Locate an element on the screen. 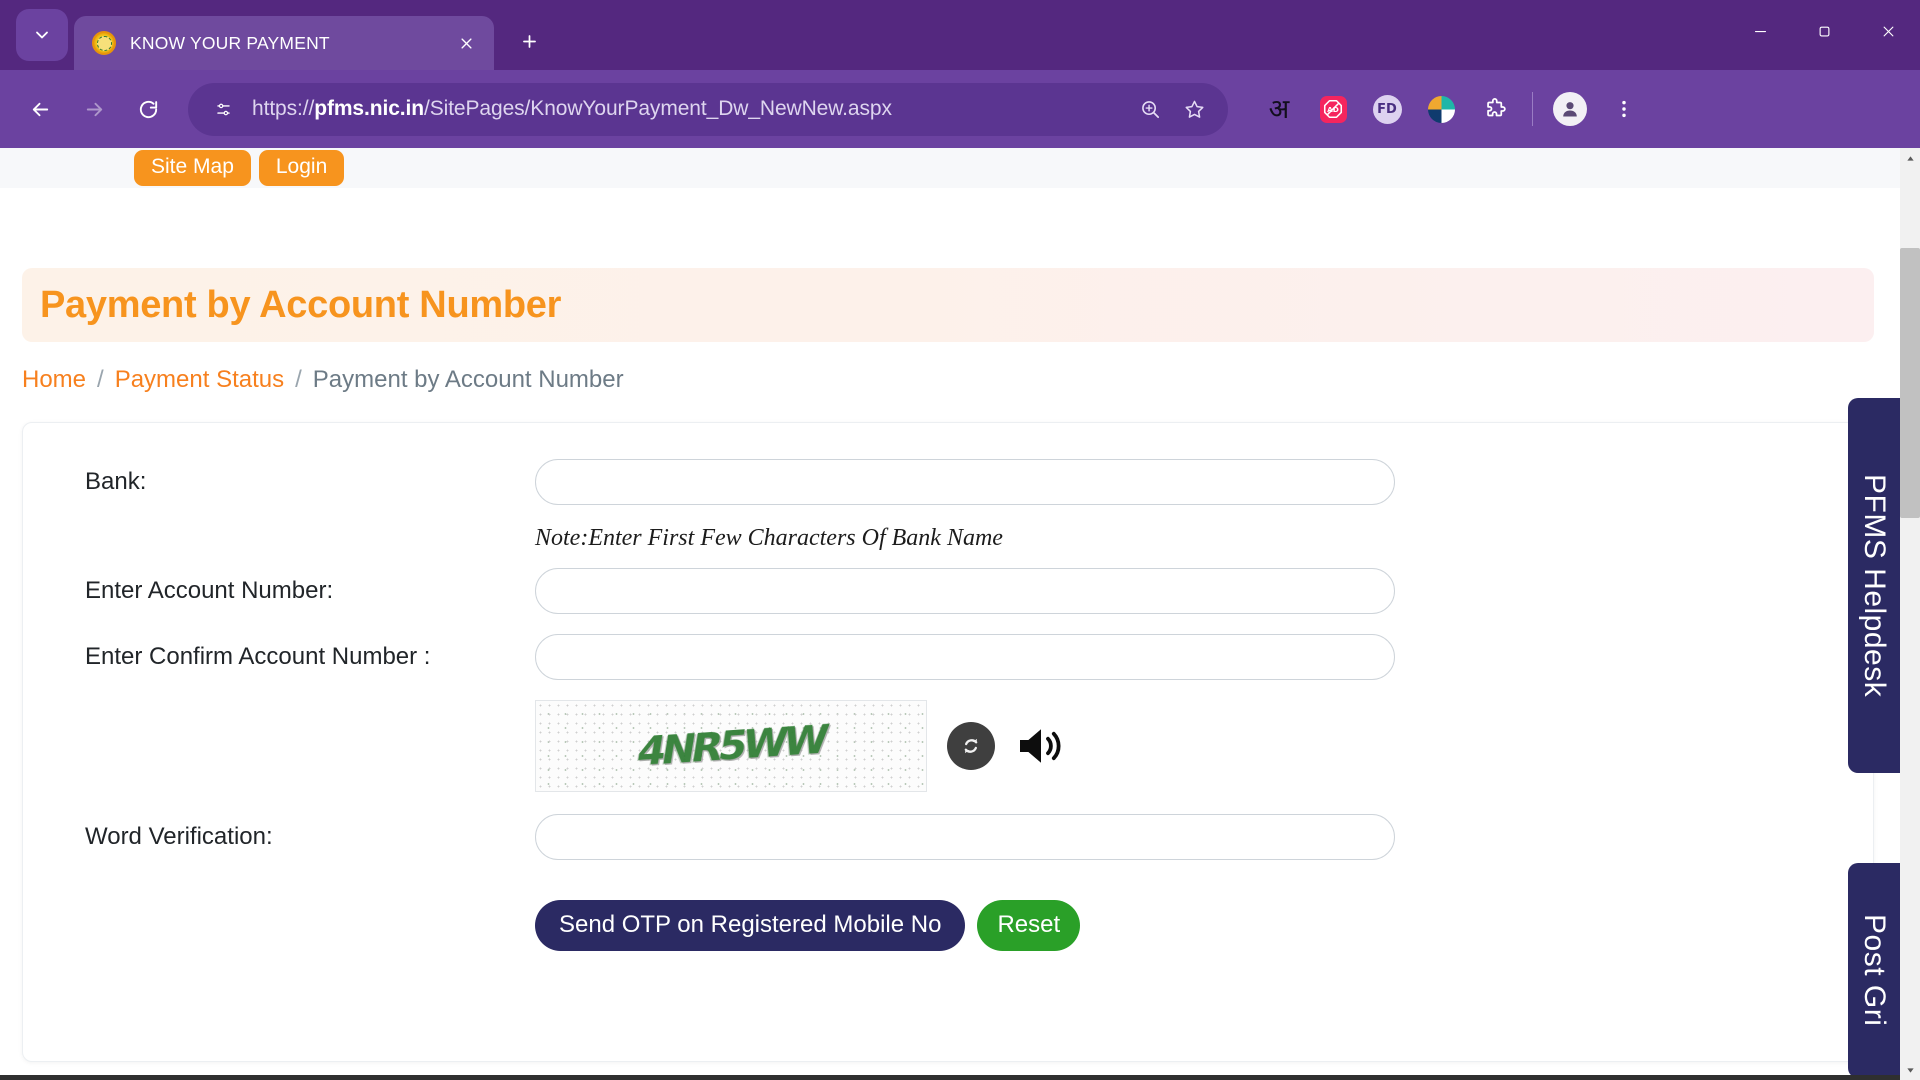  adblock-icon: AD is located at coordinates (1333, 109).